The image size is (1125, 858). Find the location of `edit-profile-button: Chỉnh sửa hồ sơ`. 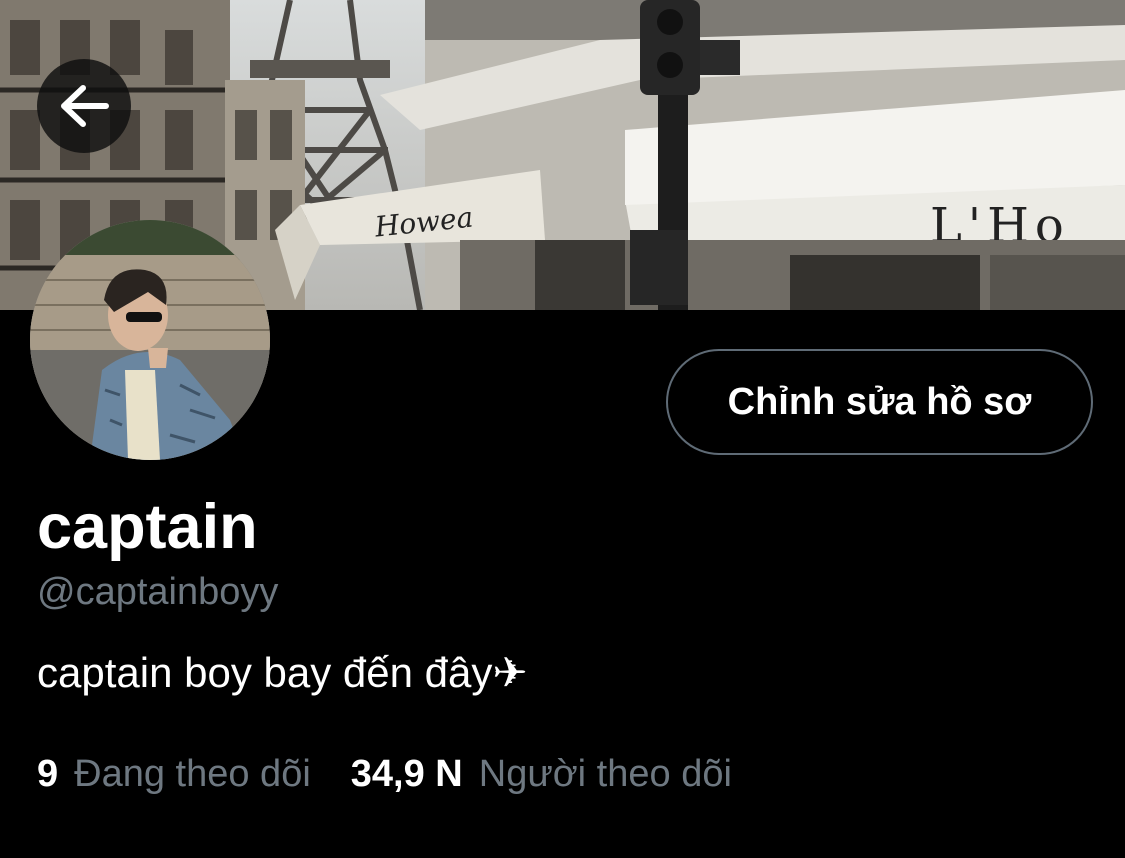

edit-profile-button: Chỉnh sửa hồ sơ is located at coordinates (879, 402).